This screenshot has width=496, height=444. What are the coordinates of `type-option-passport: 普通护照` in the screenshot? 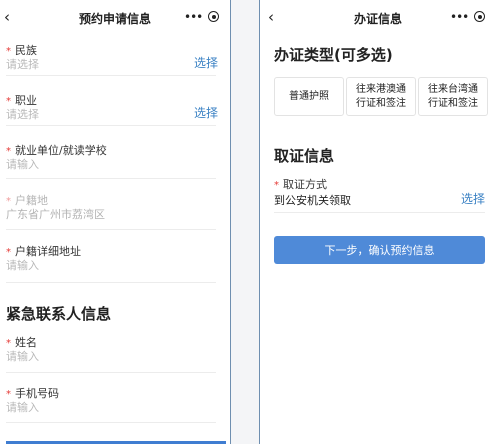 It's located at (309, 96).